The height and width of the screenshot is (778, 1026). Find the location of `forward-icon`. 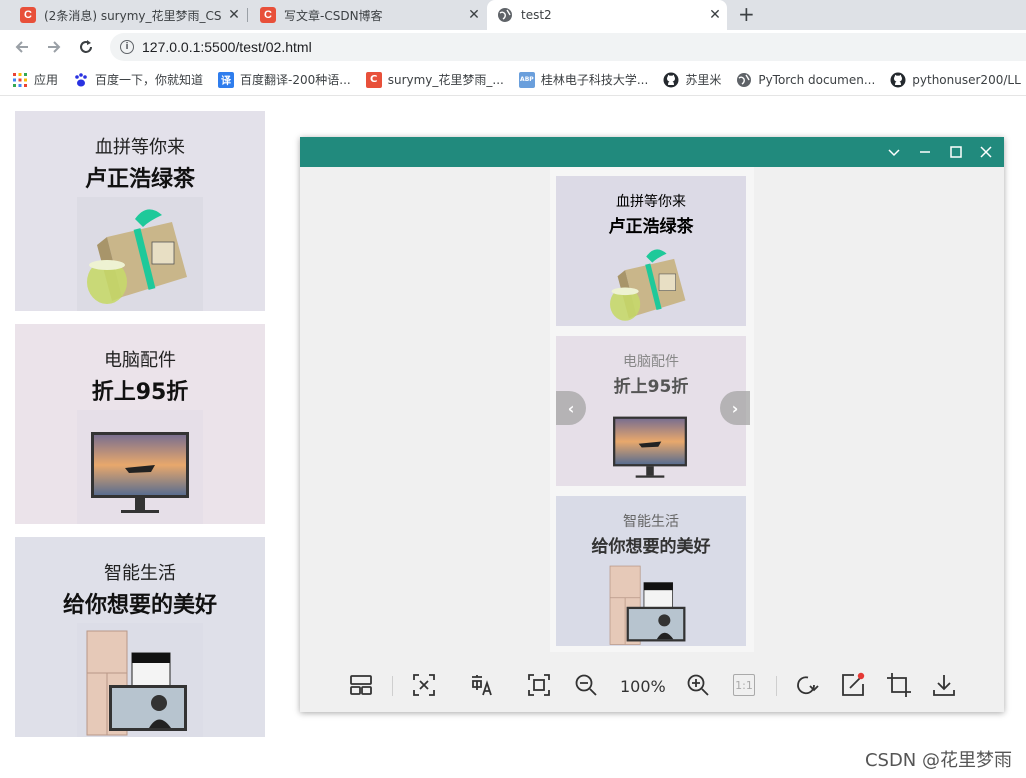

forward-icon is located at coordinates (54, 47).